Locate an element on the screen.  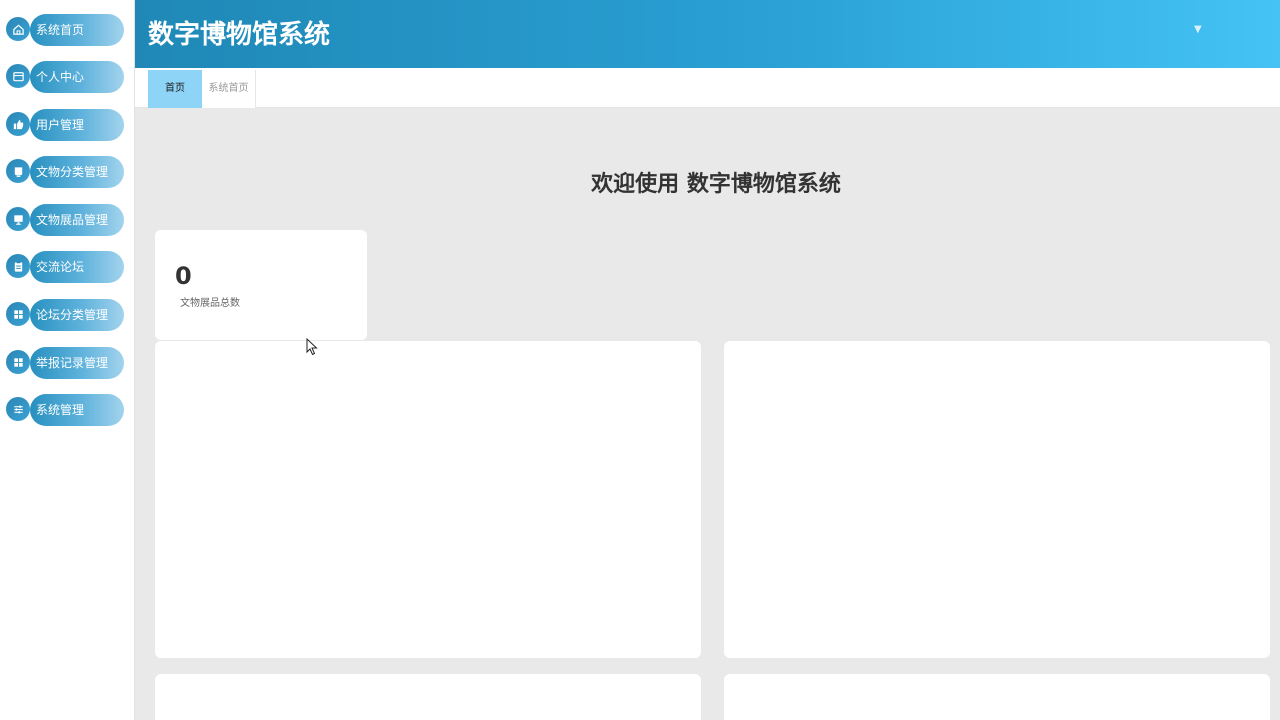
sidebar-item-users: 用户管理 is located at coordinates (65, 125).